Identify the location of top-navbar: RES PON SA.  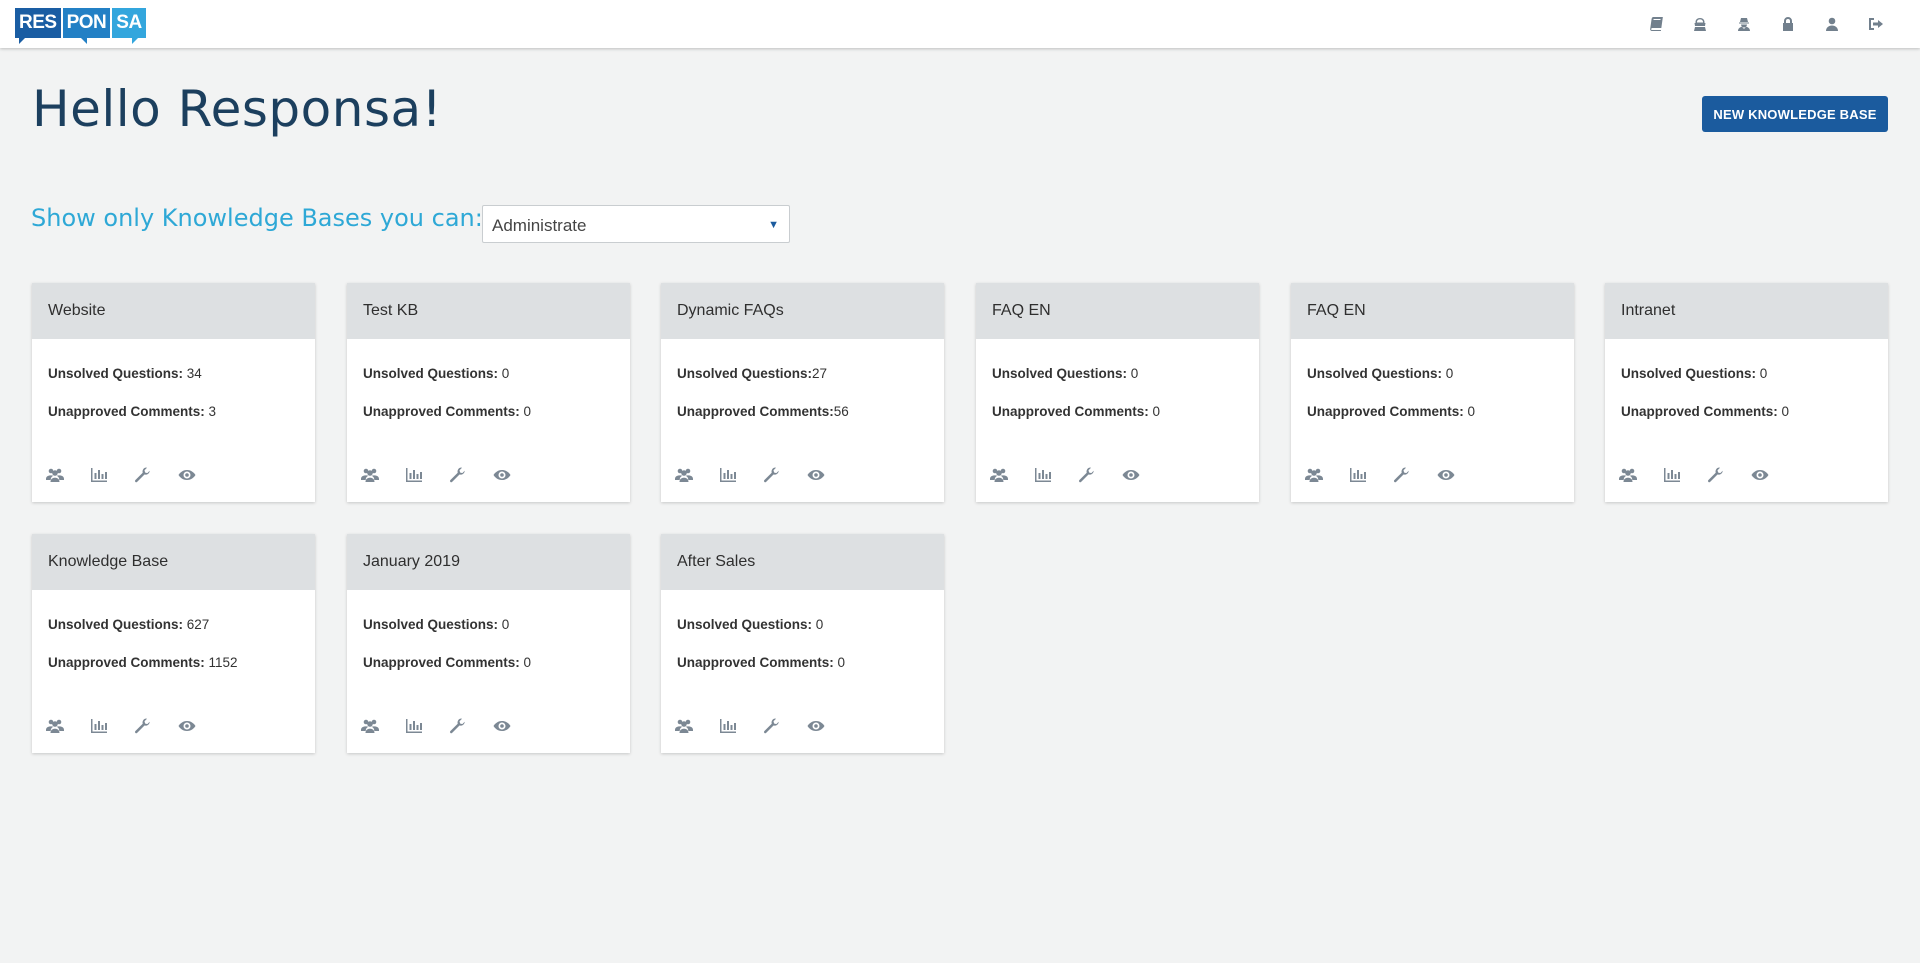
(960, 24).